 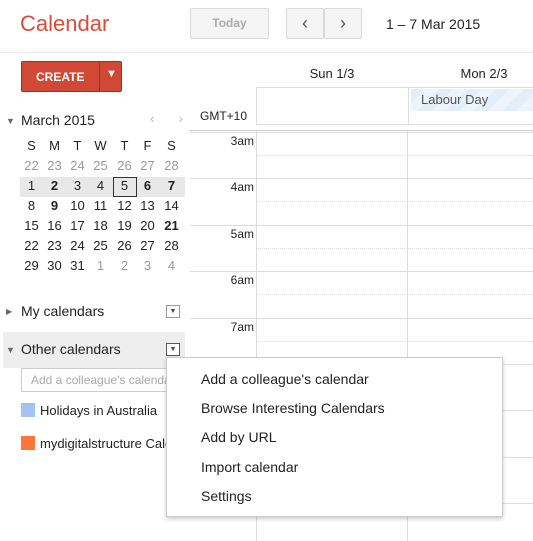 I want to click on weekday-label: W, so click(x=100, y=145).